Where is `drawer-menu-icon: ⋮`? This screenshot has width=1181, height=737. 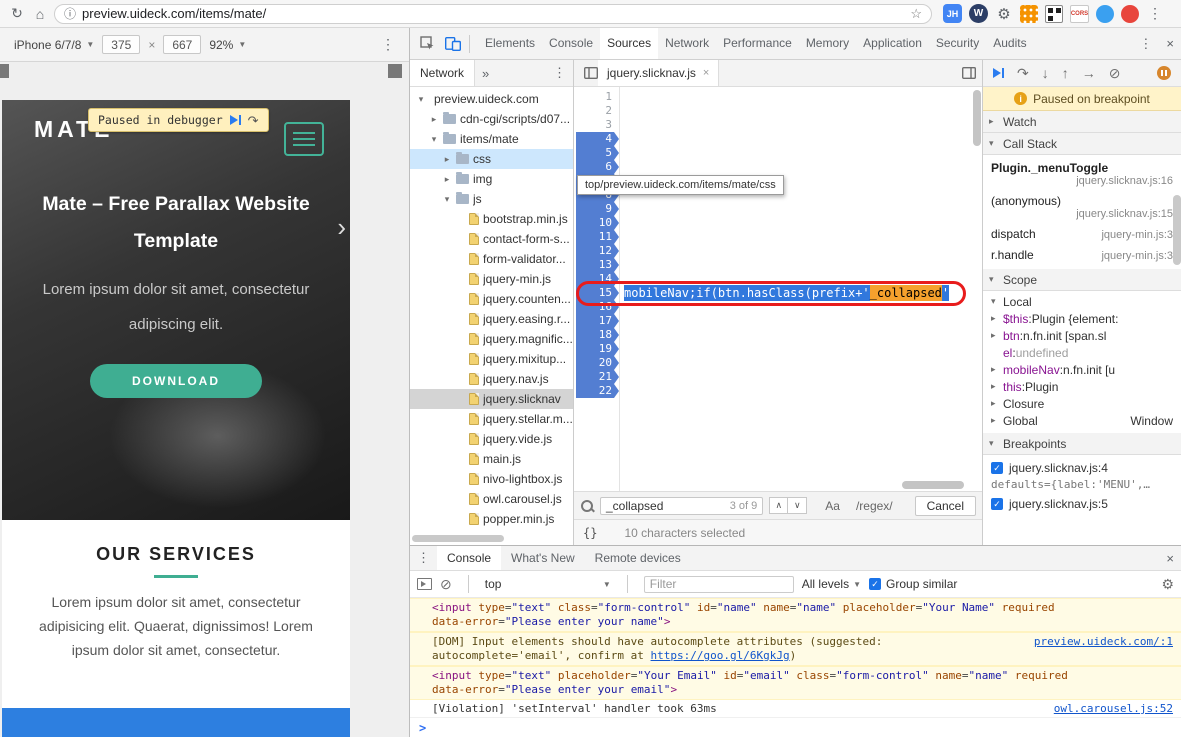
drawer-menu-icon: ⋮ is located at coordinates (423, 558).